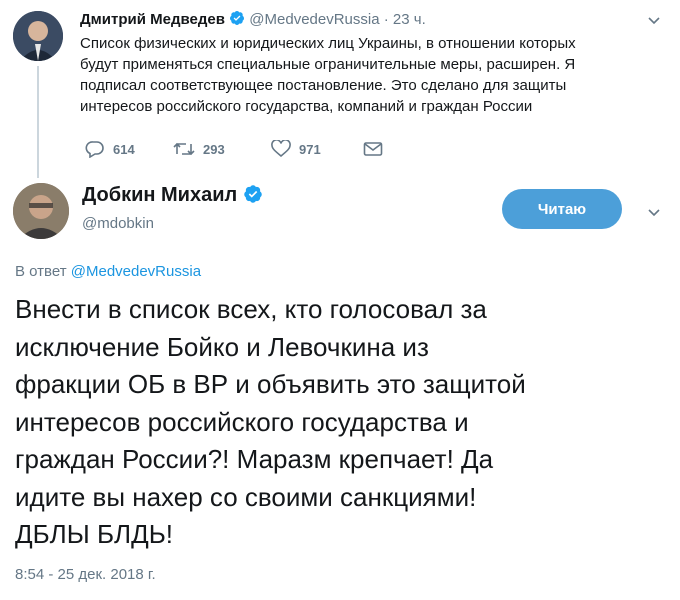 The height and width of the screenshot is (600, 680). I want to click on tweet-text-line: Внести в список всех, кто голосовал за, so click(251, 309).